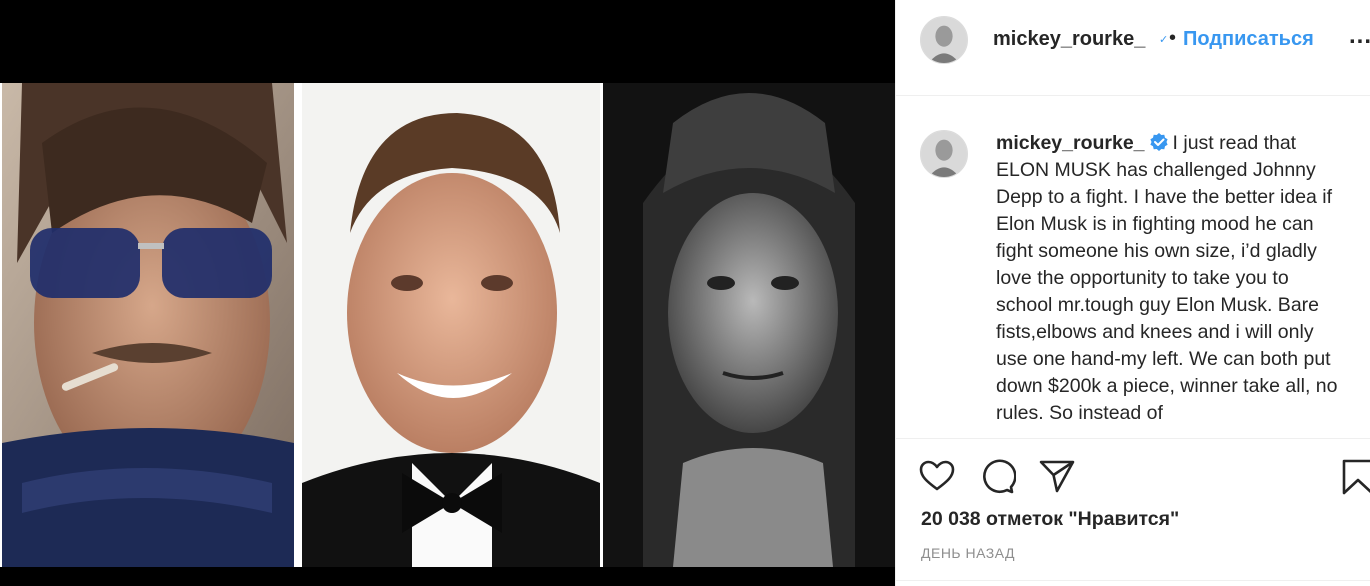 The height and width of the screenshot is (586, 1370). I want to click on post-timestamp: День назад, so click(968, 553).